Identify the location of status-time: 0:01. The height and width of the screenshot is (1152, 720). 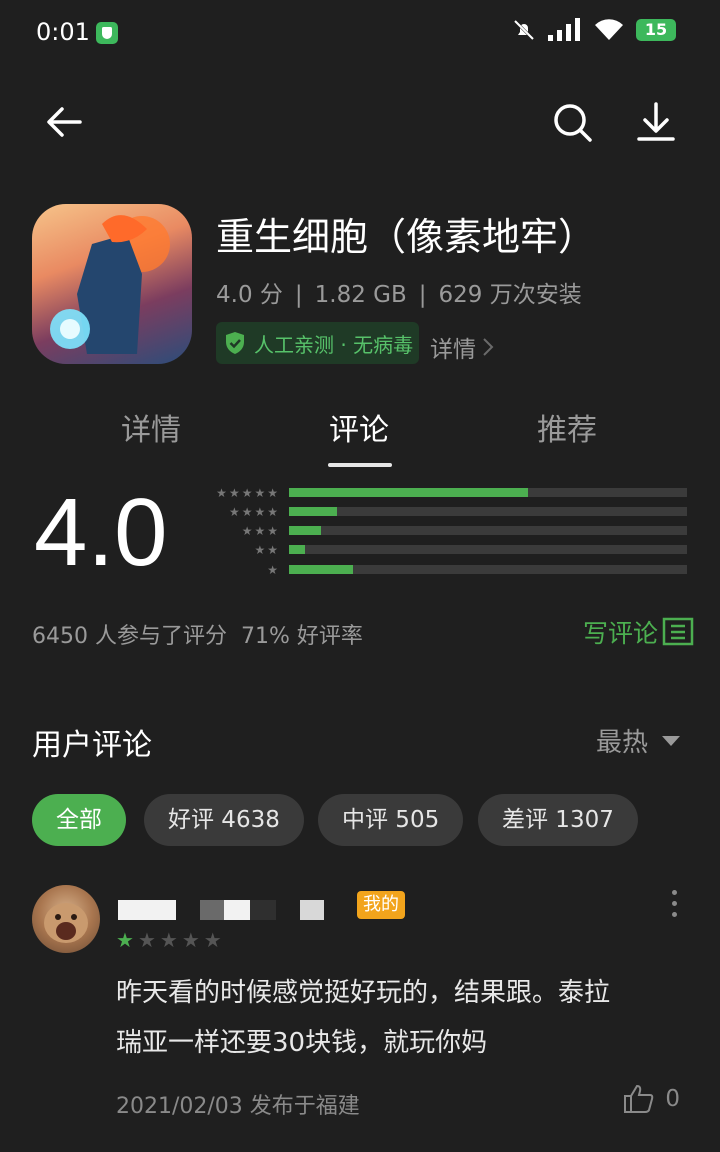
(63, 32).